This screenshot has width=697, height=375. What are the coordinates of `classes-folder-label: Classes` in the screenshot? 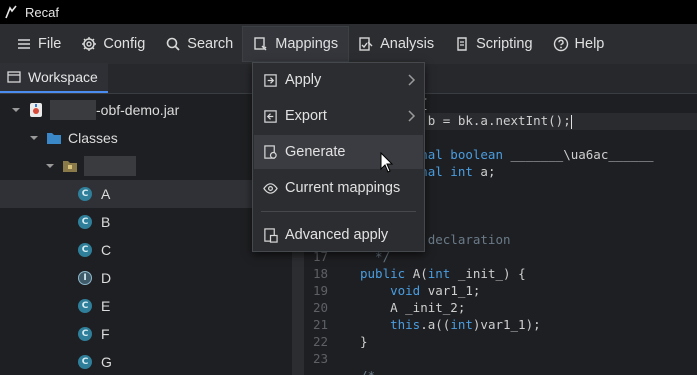 It's located at (93, 138).